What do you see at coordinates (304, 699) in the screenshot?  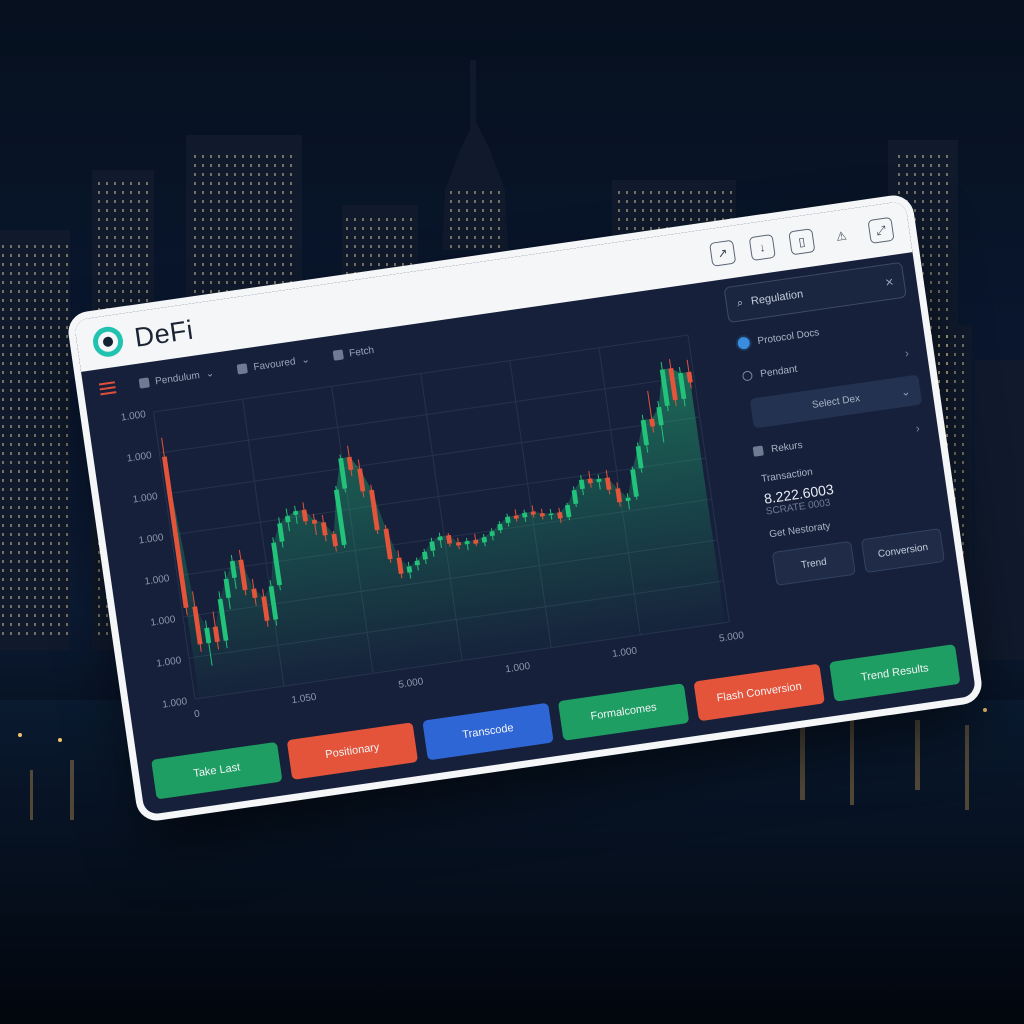 I see `x-tick-label: 1.050` at bounding box center [304, 699].